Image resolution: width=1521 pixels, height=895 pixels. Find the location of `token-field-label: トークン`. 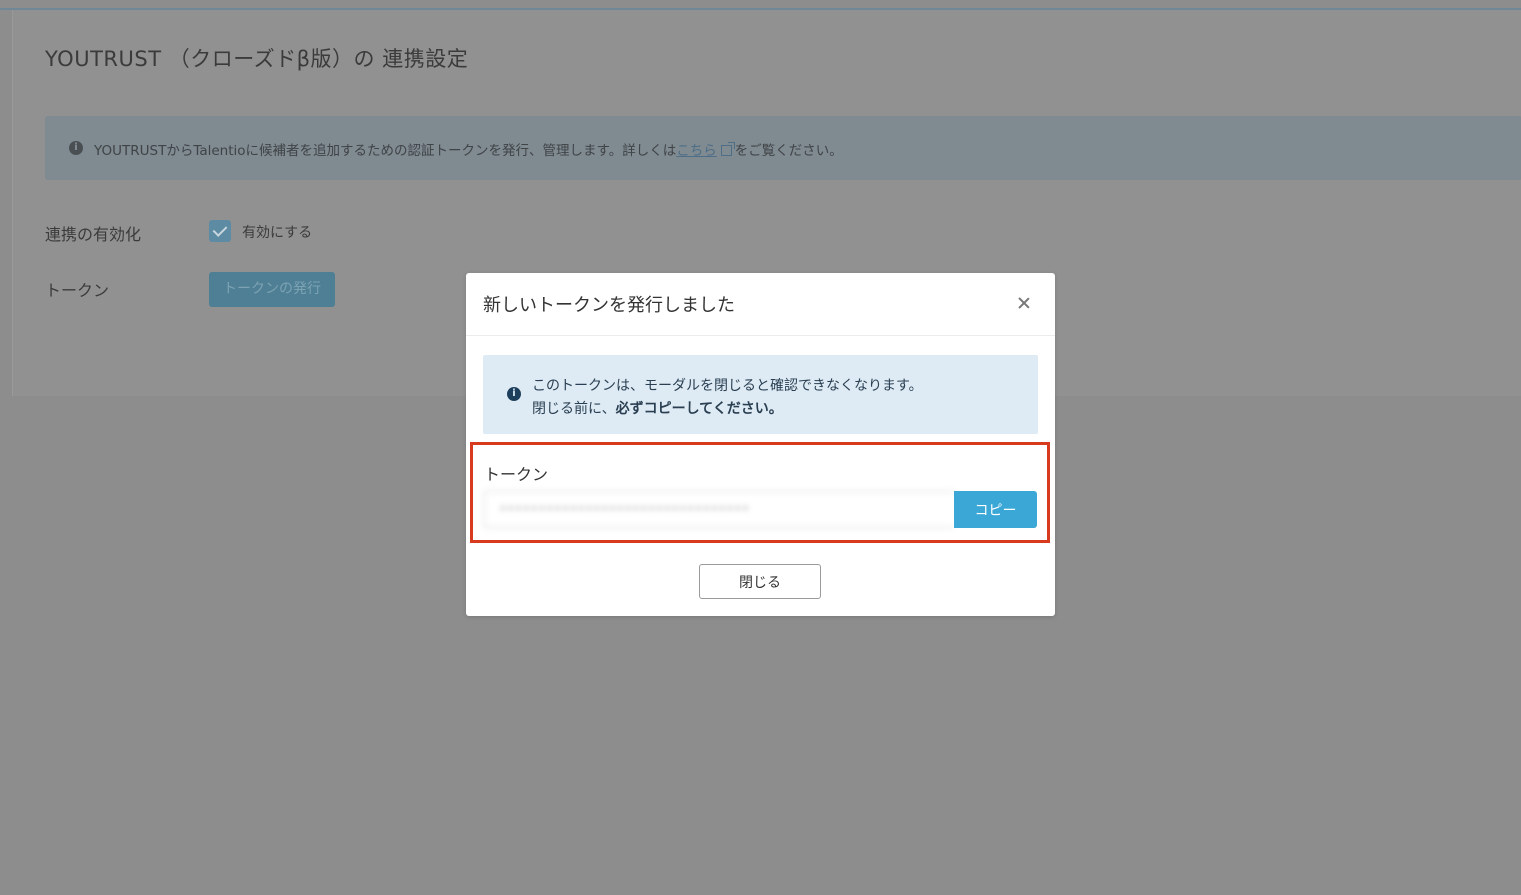

token-field-label: トークン is located at coordinates (516, 474).